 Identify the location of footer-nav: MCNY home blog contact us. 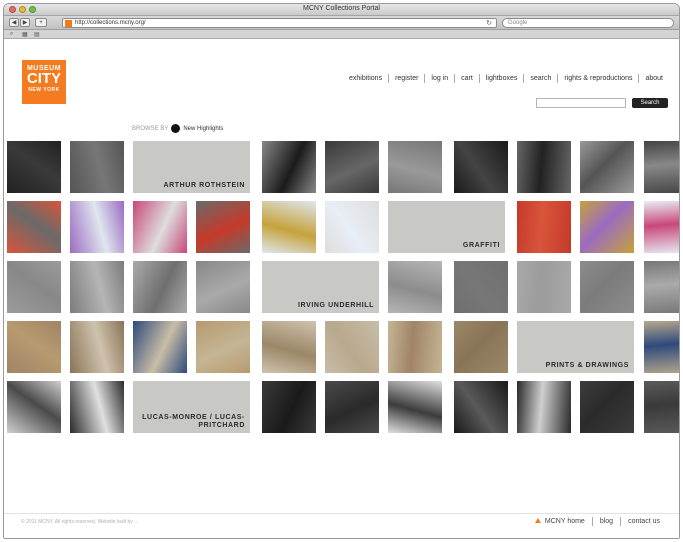
(597, 521).